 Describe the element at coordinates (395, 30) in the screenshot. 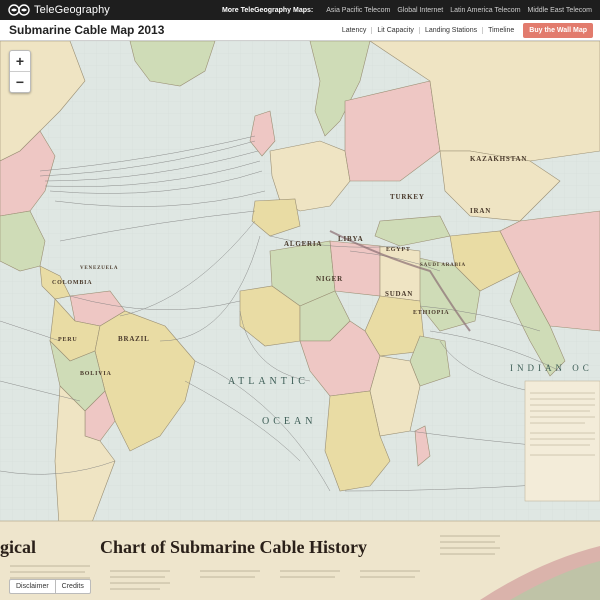

I see `nav-lit-capacity: Lit Capacity` at that location.